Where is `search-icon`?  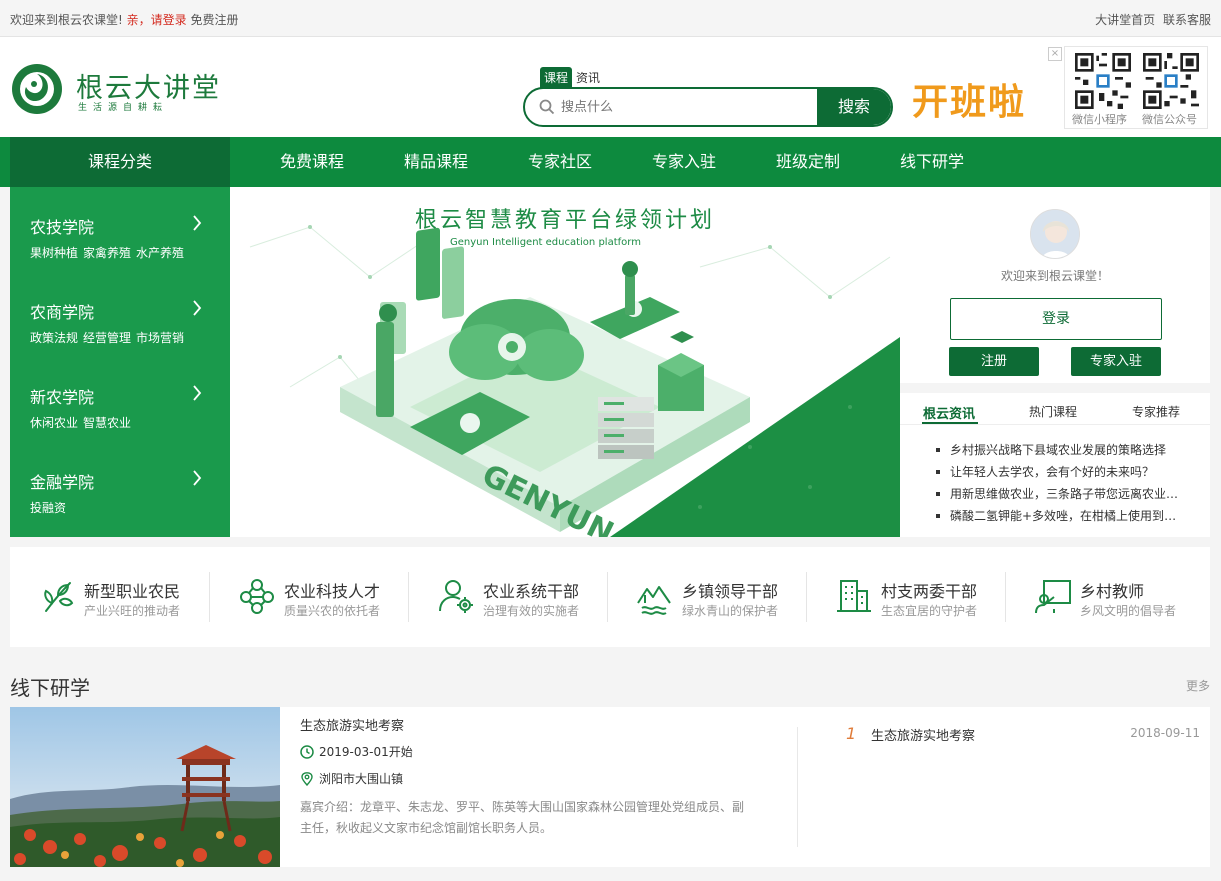
search-icon is located at coordinates (547, 107).